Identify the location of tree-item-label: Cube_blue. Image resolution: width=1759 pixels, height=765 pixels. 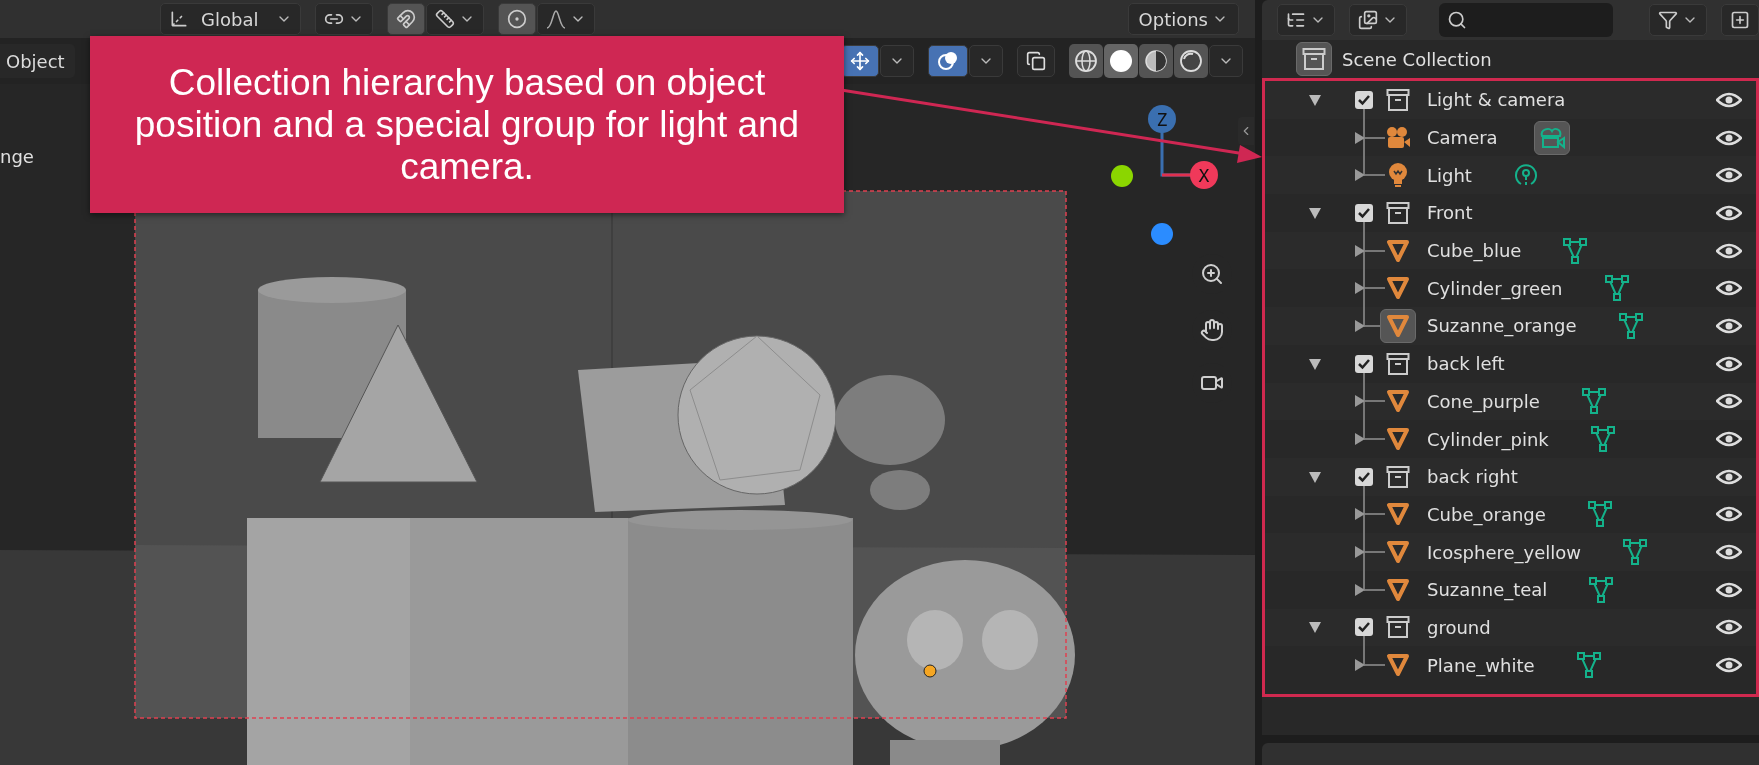
(1474, 251).